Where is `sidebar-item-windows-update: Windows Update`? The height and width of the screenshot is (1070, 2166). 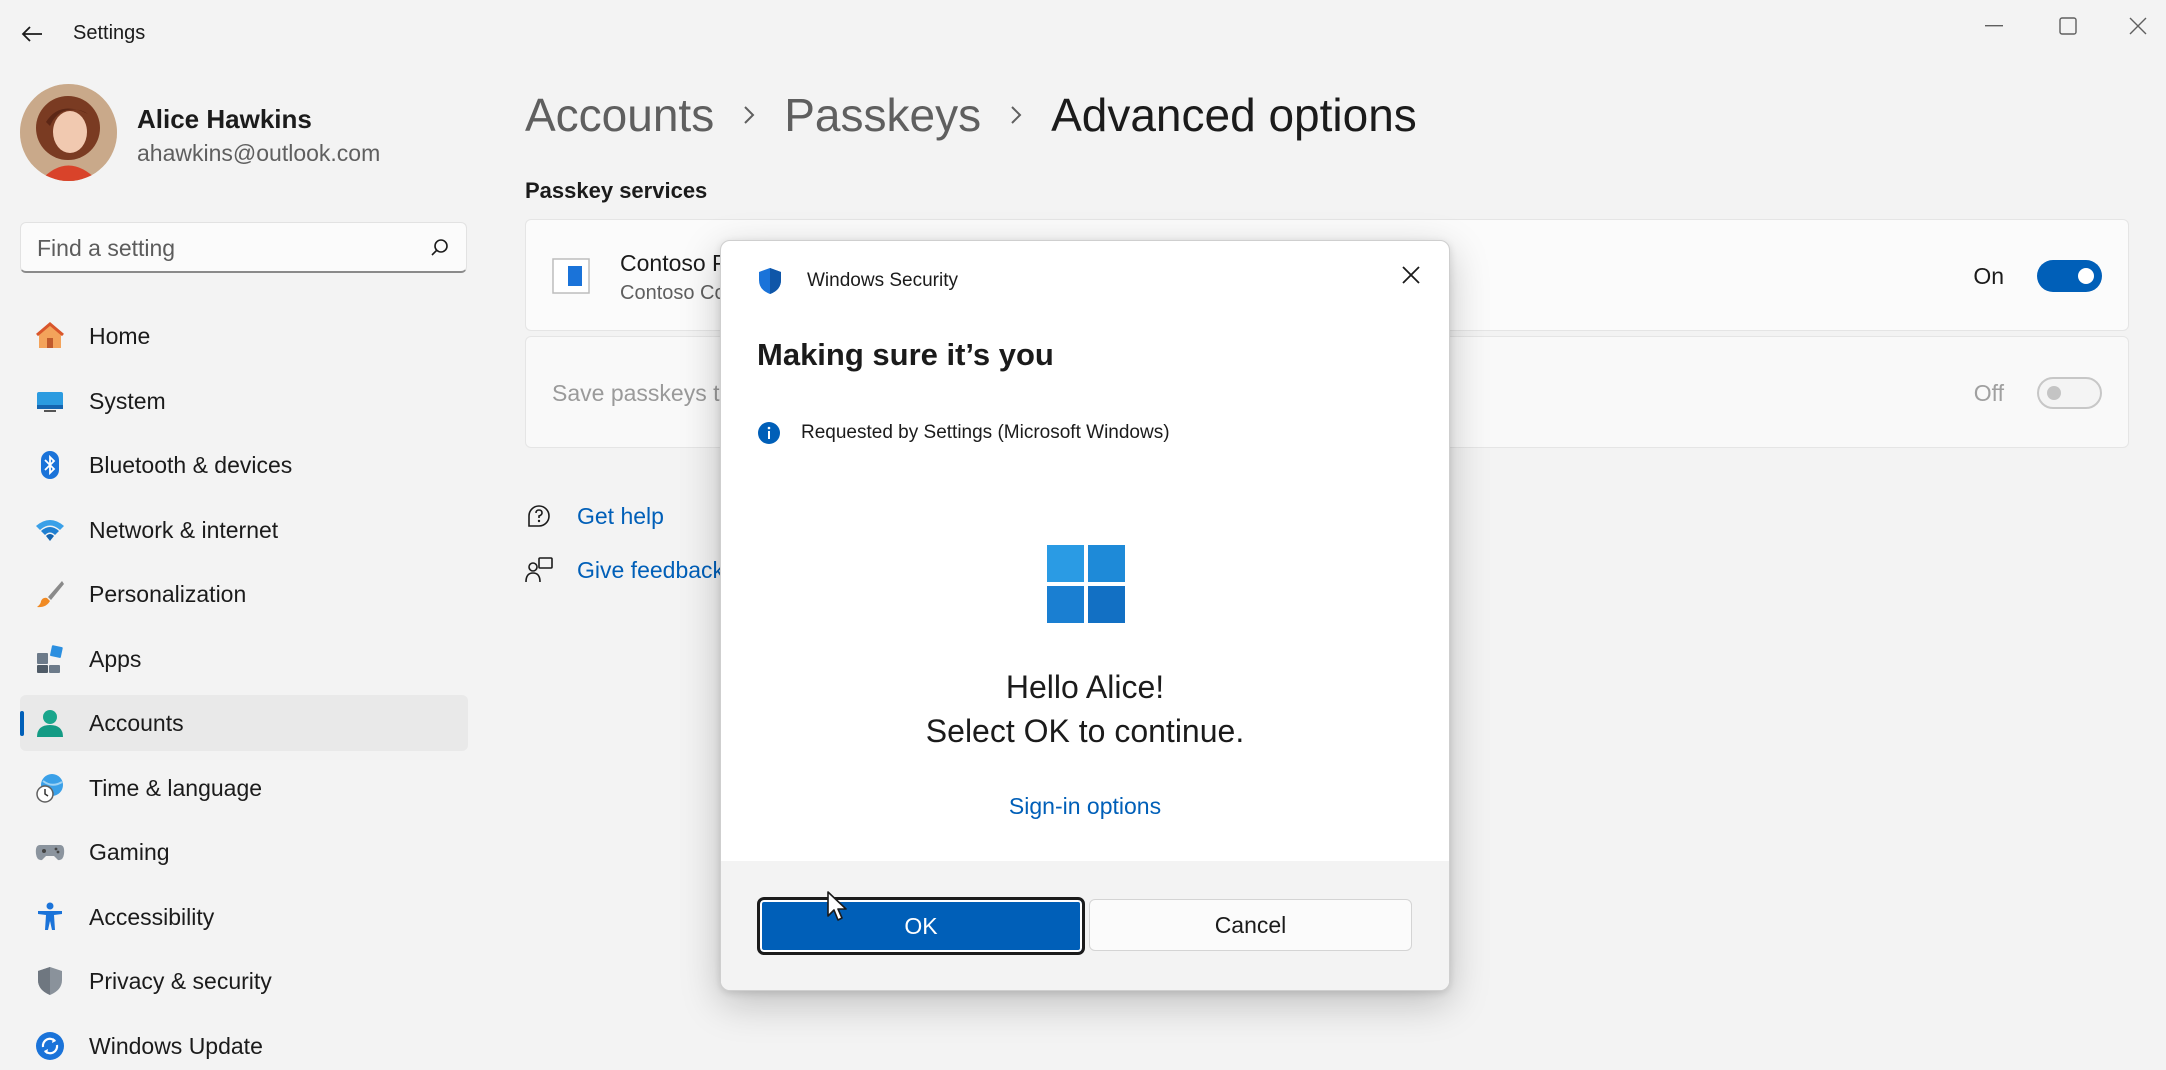
sidebar-item-windows-update: Windows Update is located at coordinates (244, 1044).